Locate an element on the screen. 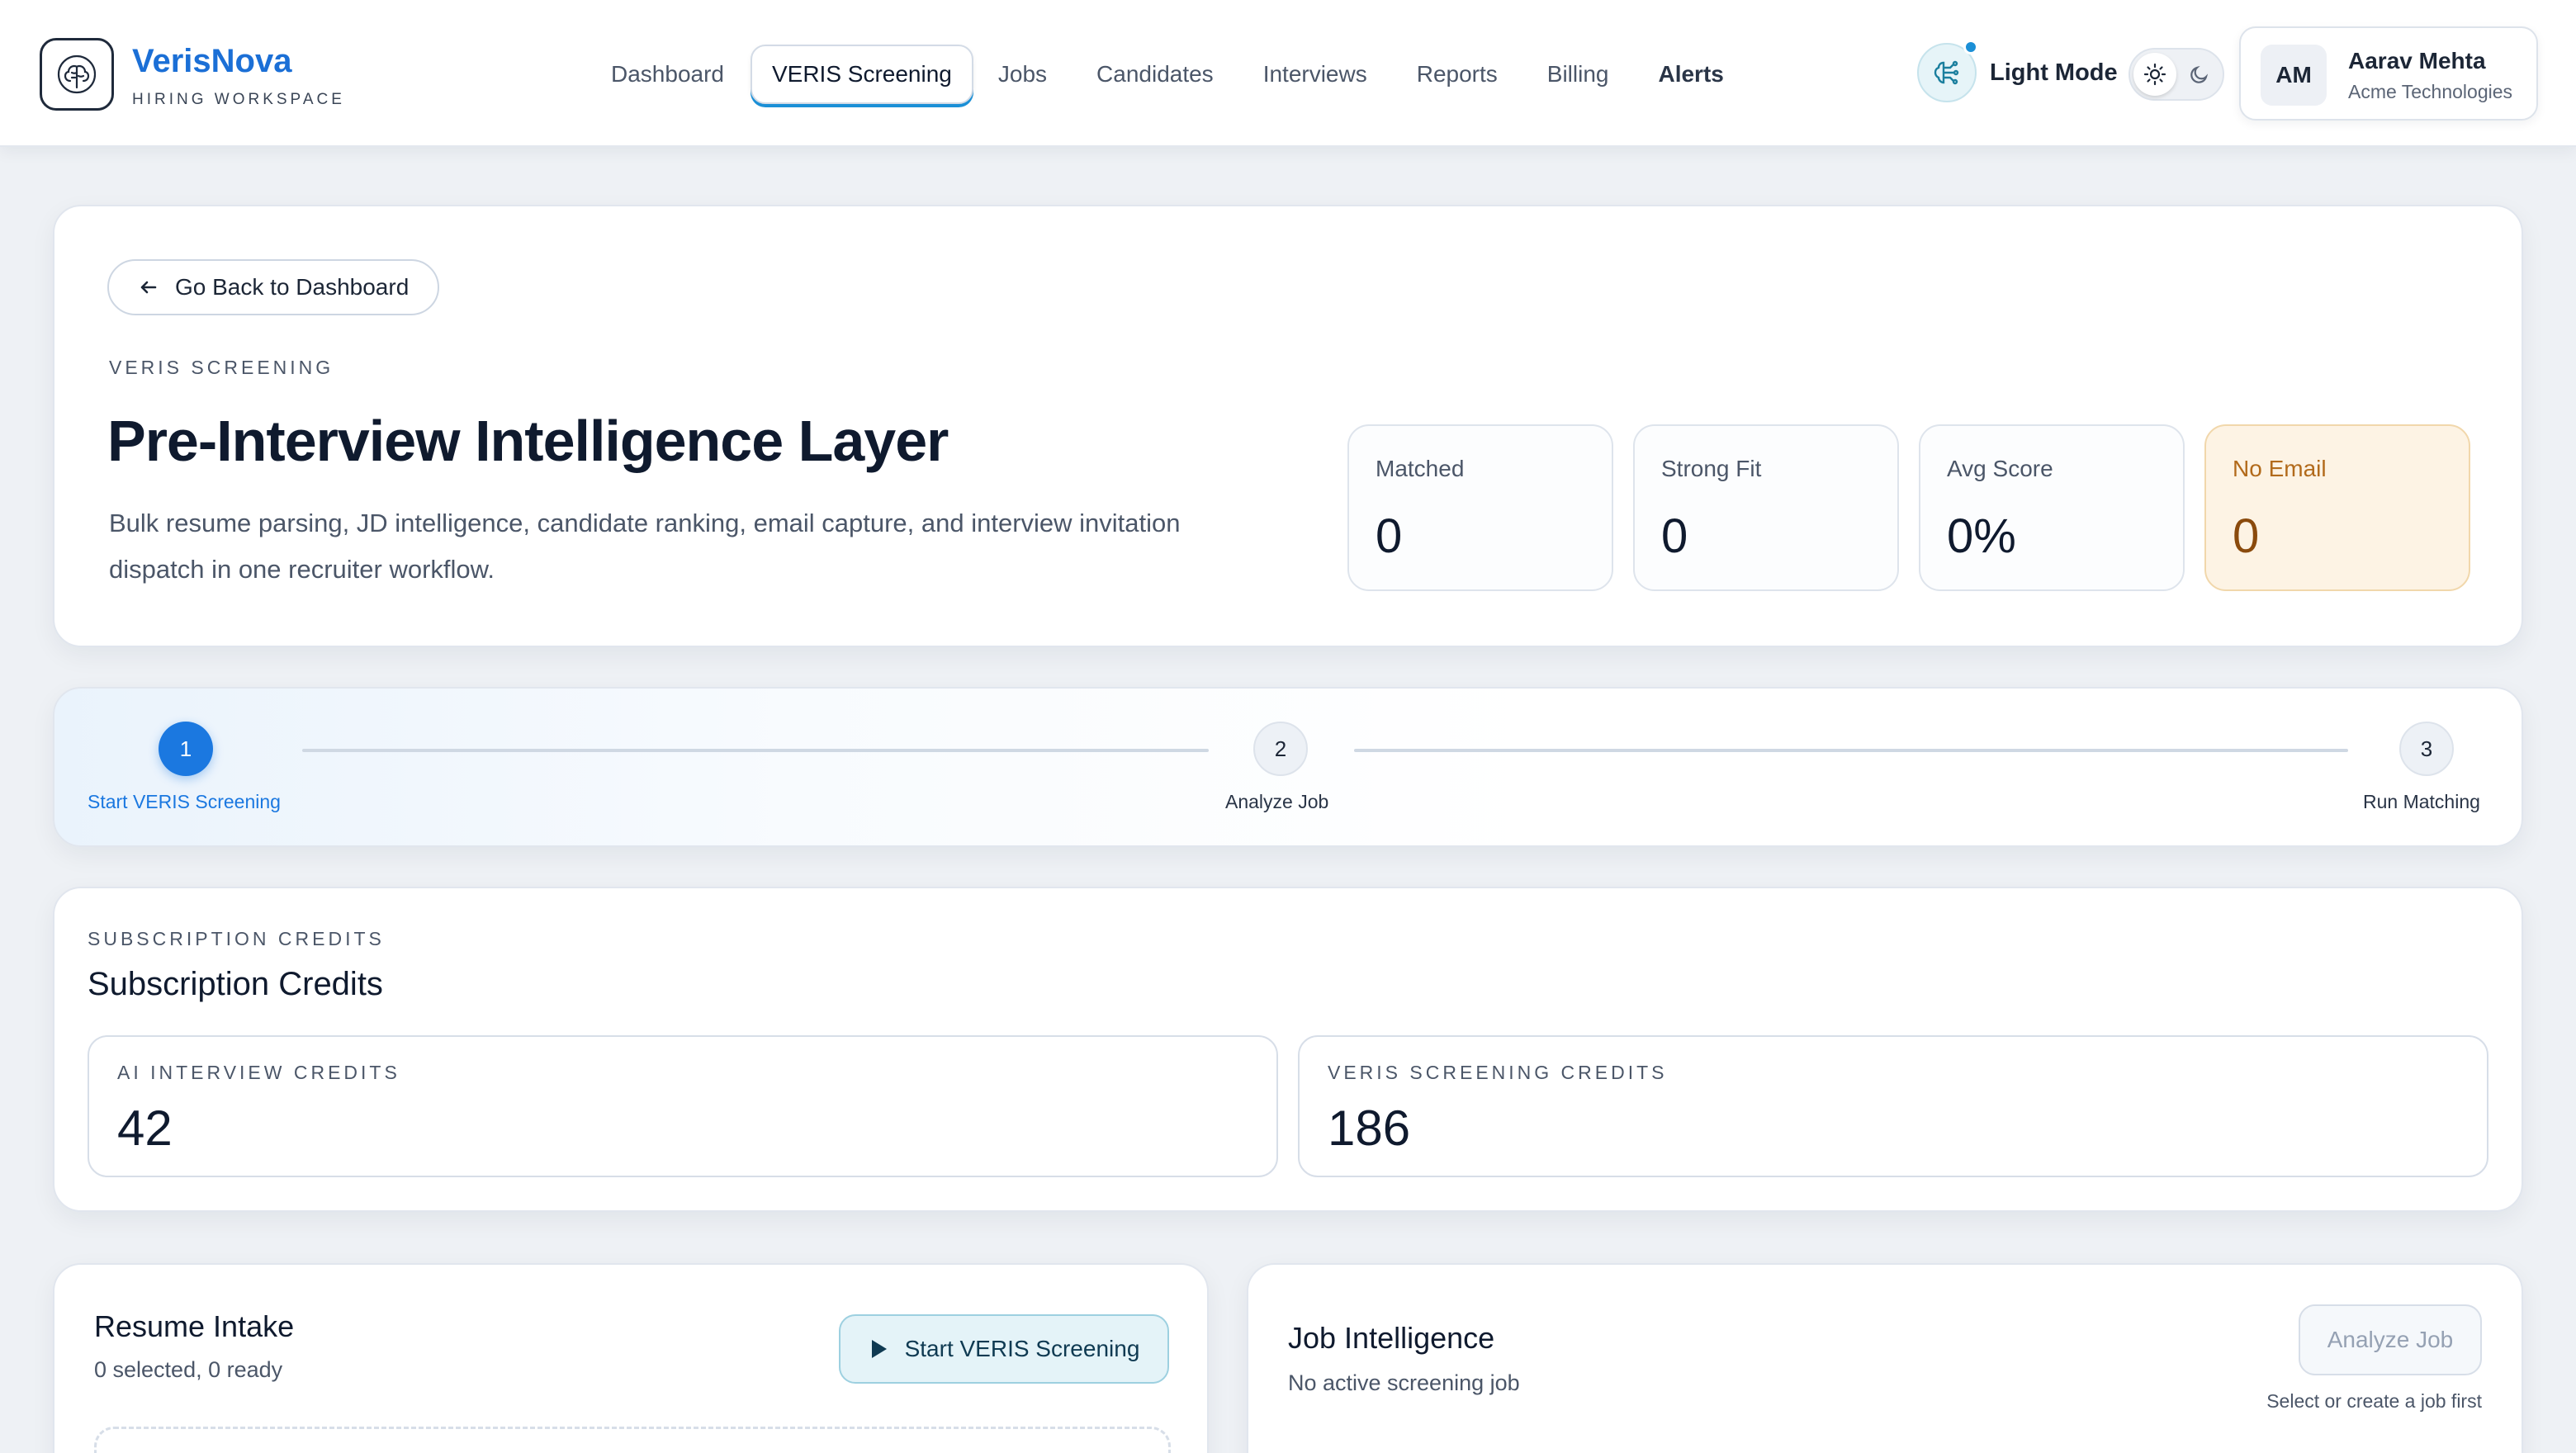  brand-logo is located at coordinates (77, 74).